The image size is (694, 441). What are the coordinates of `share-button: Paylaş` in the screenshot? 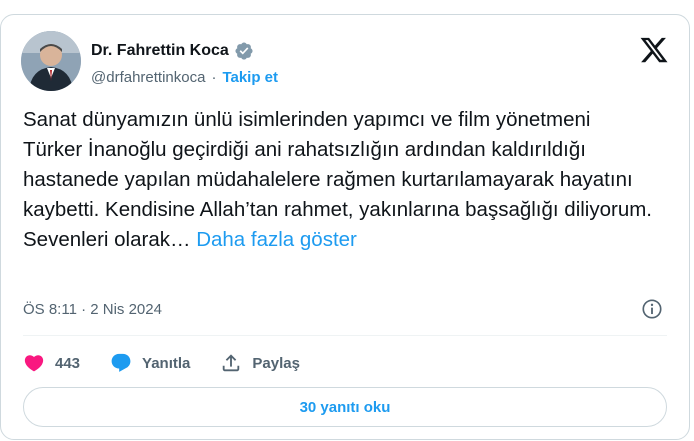 It's located at (260, 363).